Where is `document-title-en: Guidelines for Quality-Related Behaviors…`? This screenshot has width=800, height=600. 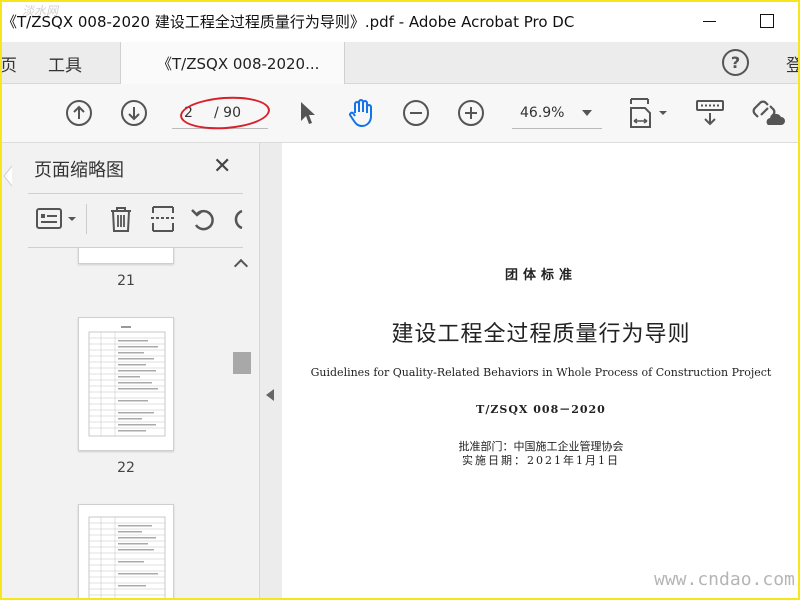
document-title-en: Guidelines for Quality-Related Behaviors… is located at coordinates (541, 372).